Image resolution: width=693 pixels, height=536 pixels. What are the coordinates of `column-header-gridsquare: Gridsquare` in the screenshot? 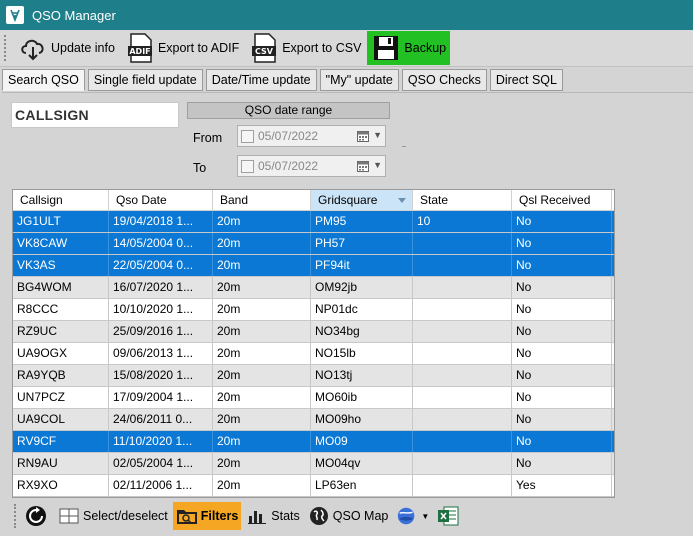 It's located at (362, 200).